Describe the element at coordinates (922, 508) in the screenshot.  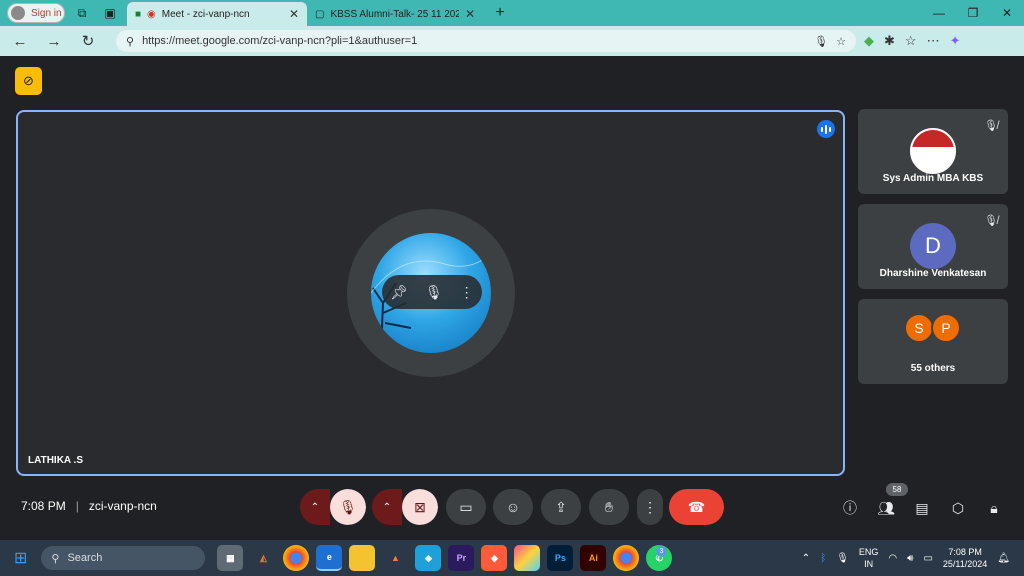
I see `chat-icon: ▤` at that location.